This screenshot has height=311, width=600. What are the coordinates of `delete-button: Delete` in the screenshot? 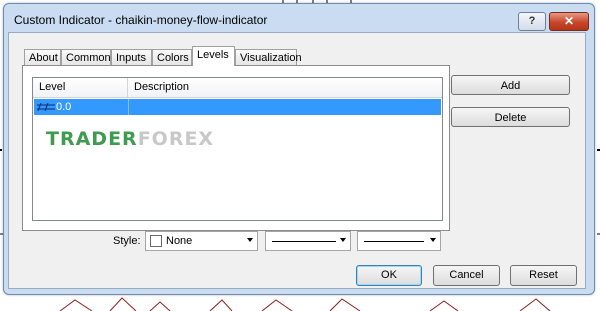 It's located at (510, 117).